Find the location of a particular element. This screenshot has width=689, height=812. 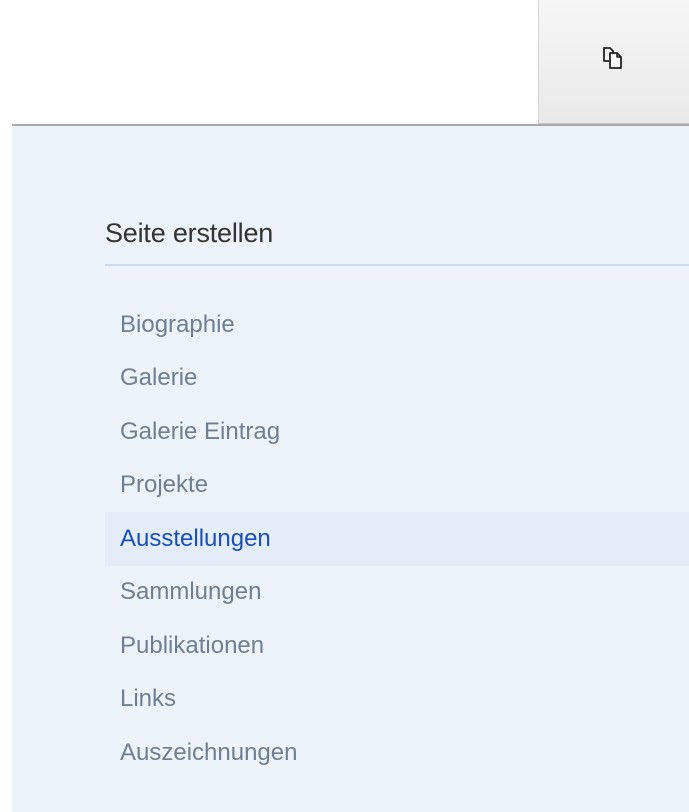

copy-page-button is located at coordinates (613, 62).